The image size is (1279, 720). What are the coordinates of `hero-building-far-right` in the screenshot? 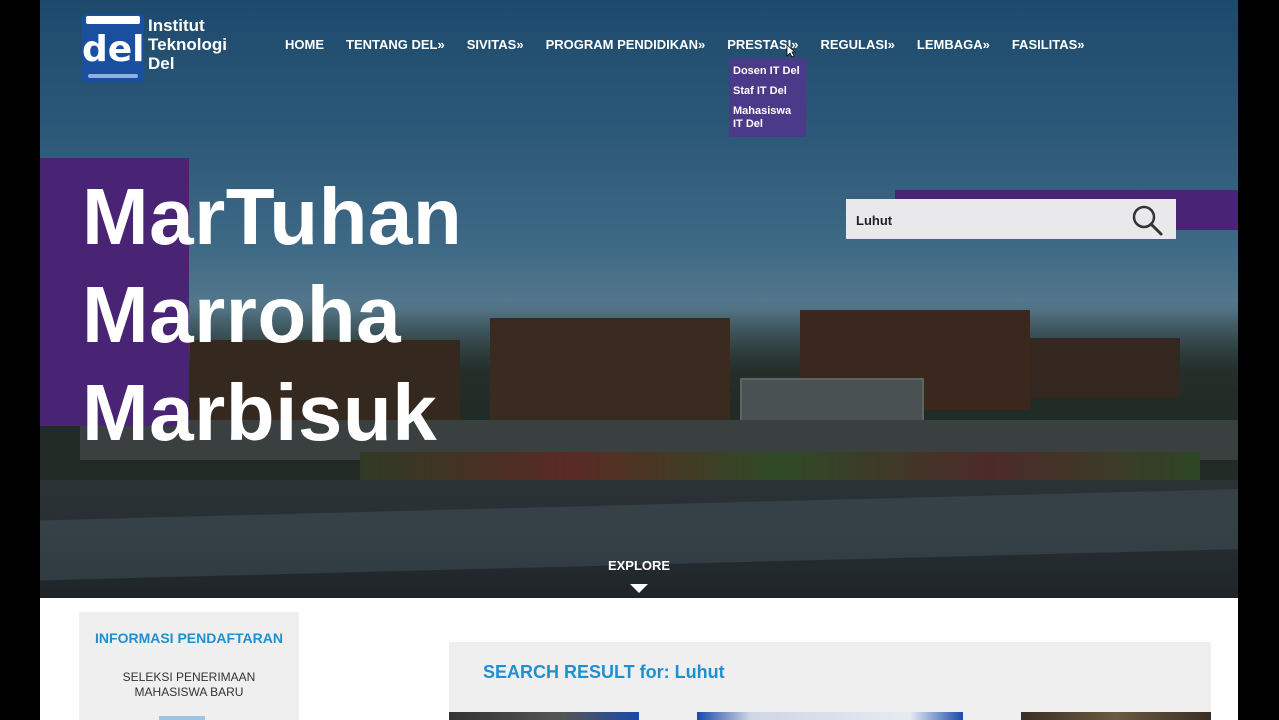 It's located at (1105, 368).